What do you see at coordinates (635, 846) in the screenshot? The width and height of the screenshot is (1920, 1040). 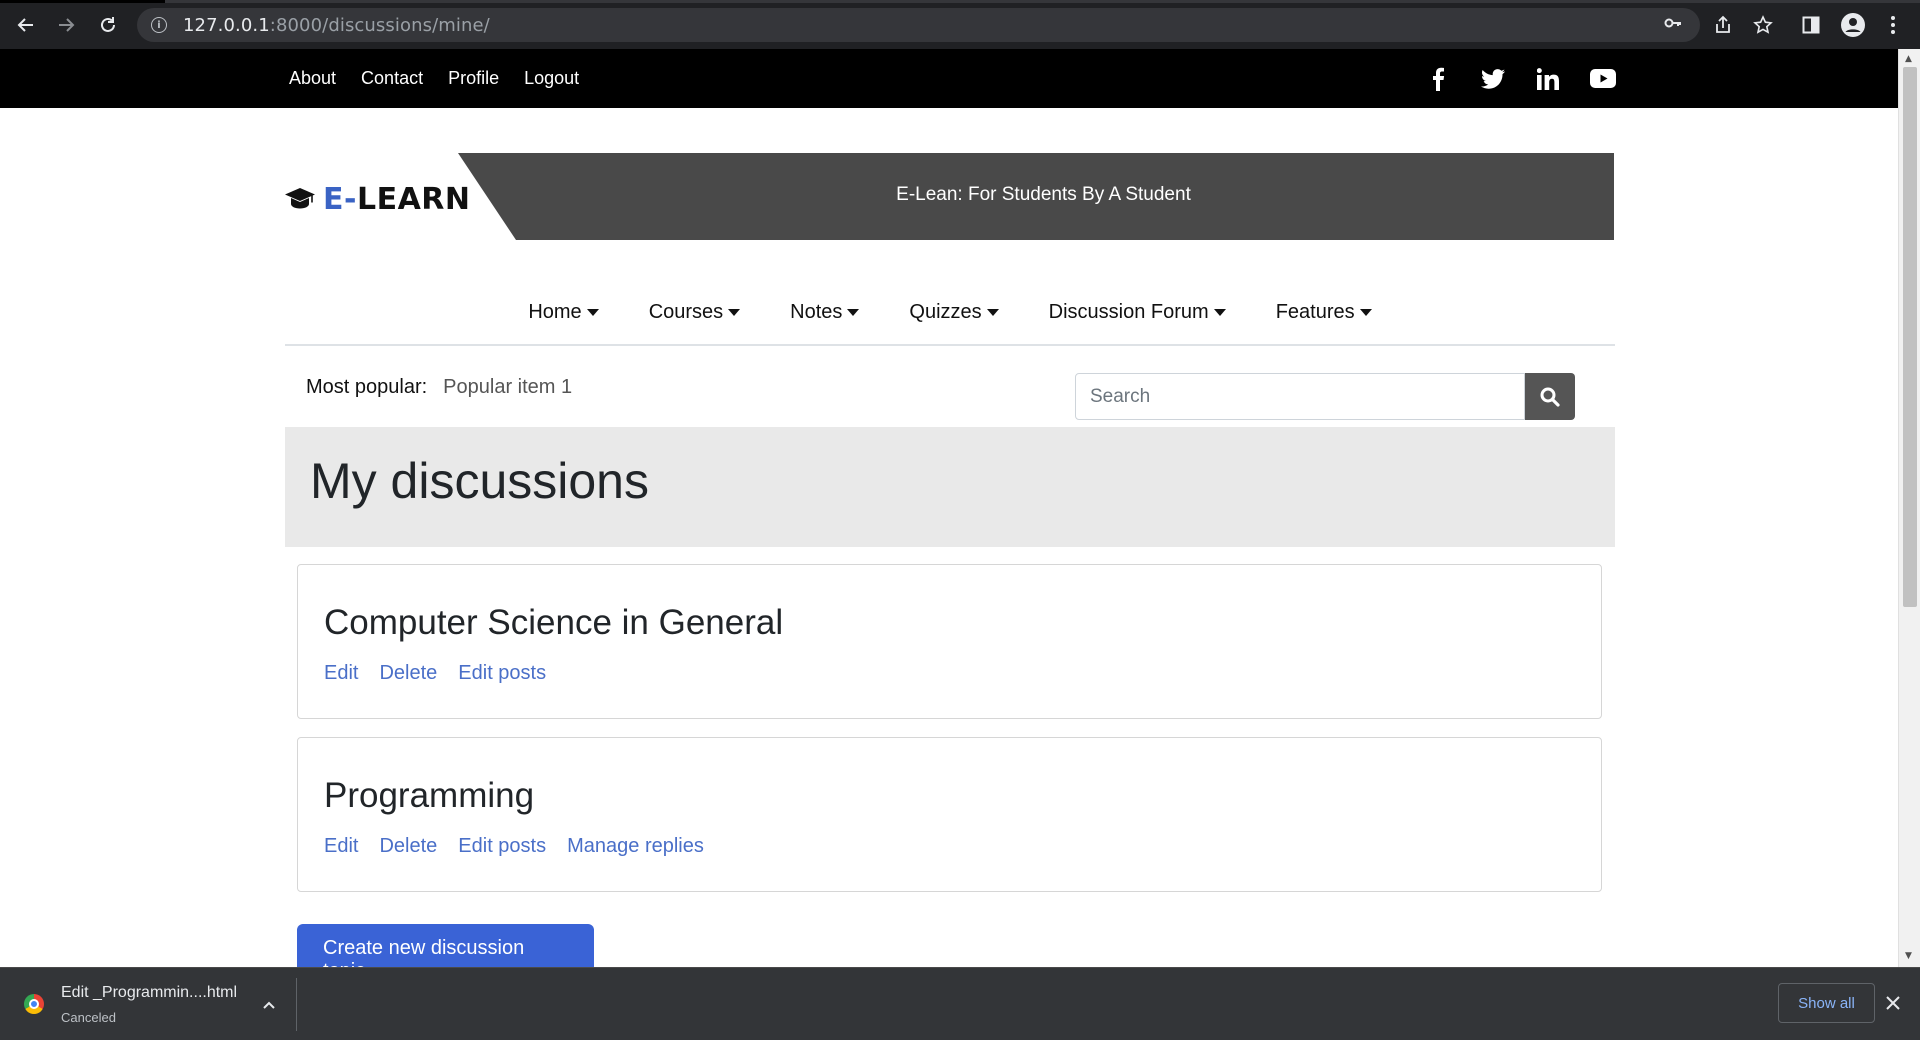 I see `manage-replies-link: Manage replies` at bounding box center [635, 846].